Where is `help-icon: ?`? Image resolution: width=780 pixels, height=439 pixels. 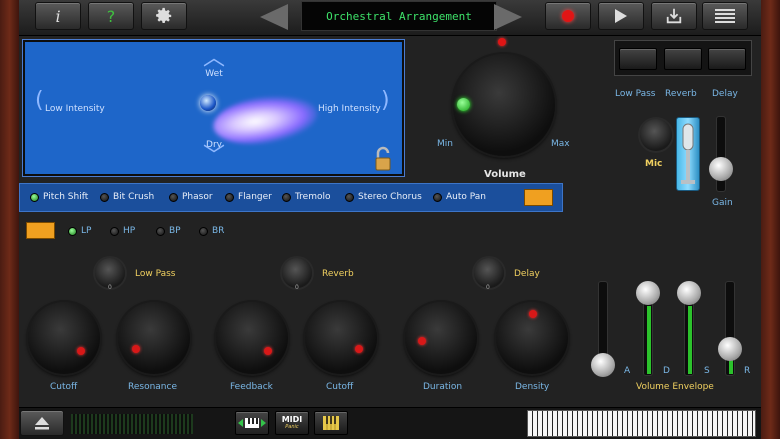 help-icon: ? is located at coordinates (111, 16).